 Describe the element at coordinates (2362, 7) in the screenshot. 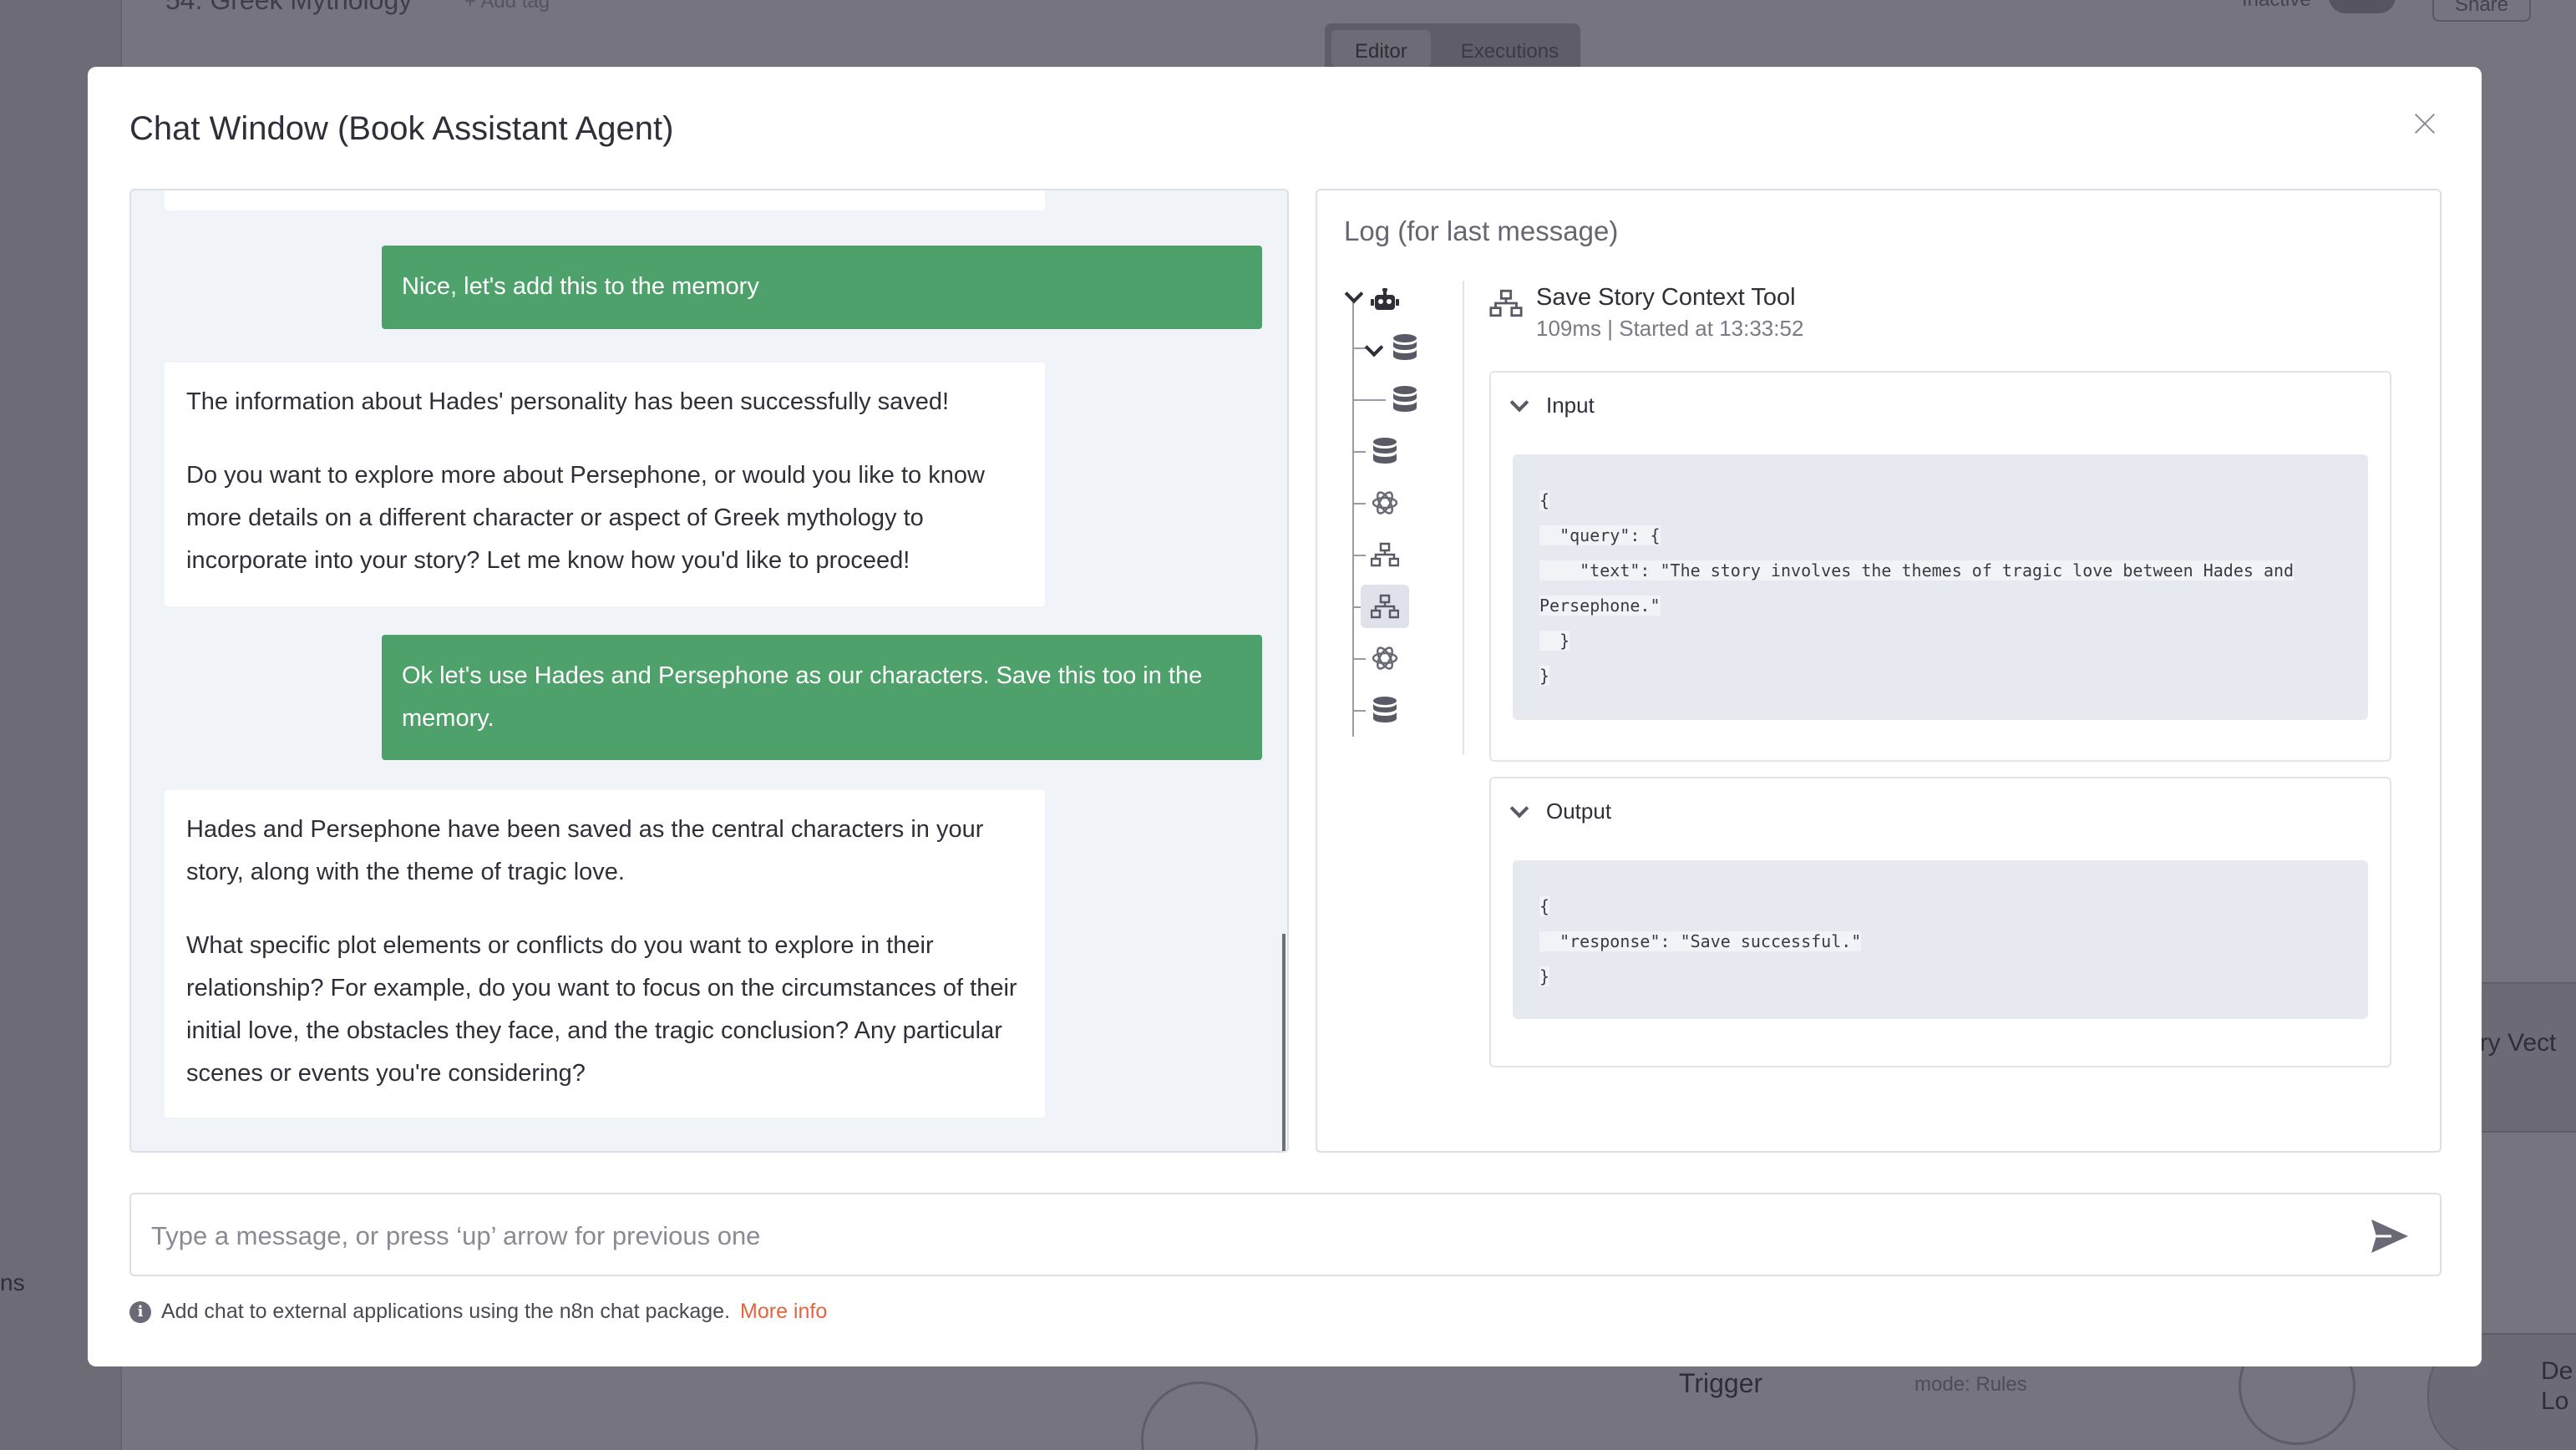

I see `active-toggle` at that location.